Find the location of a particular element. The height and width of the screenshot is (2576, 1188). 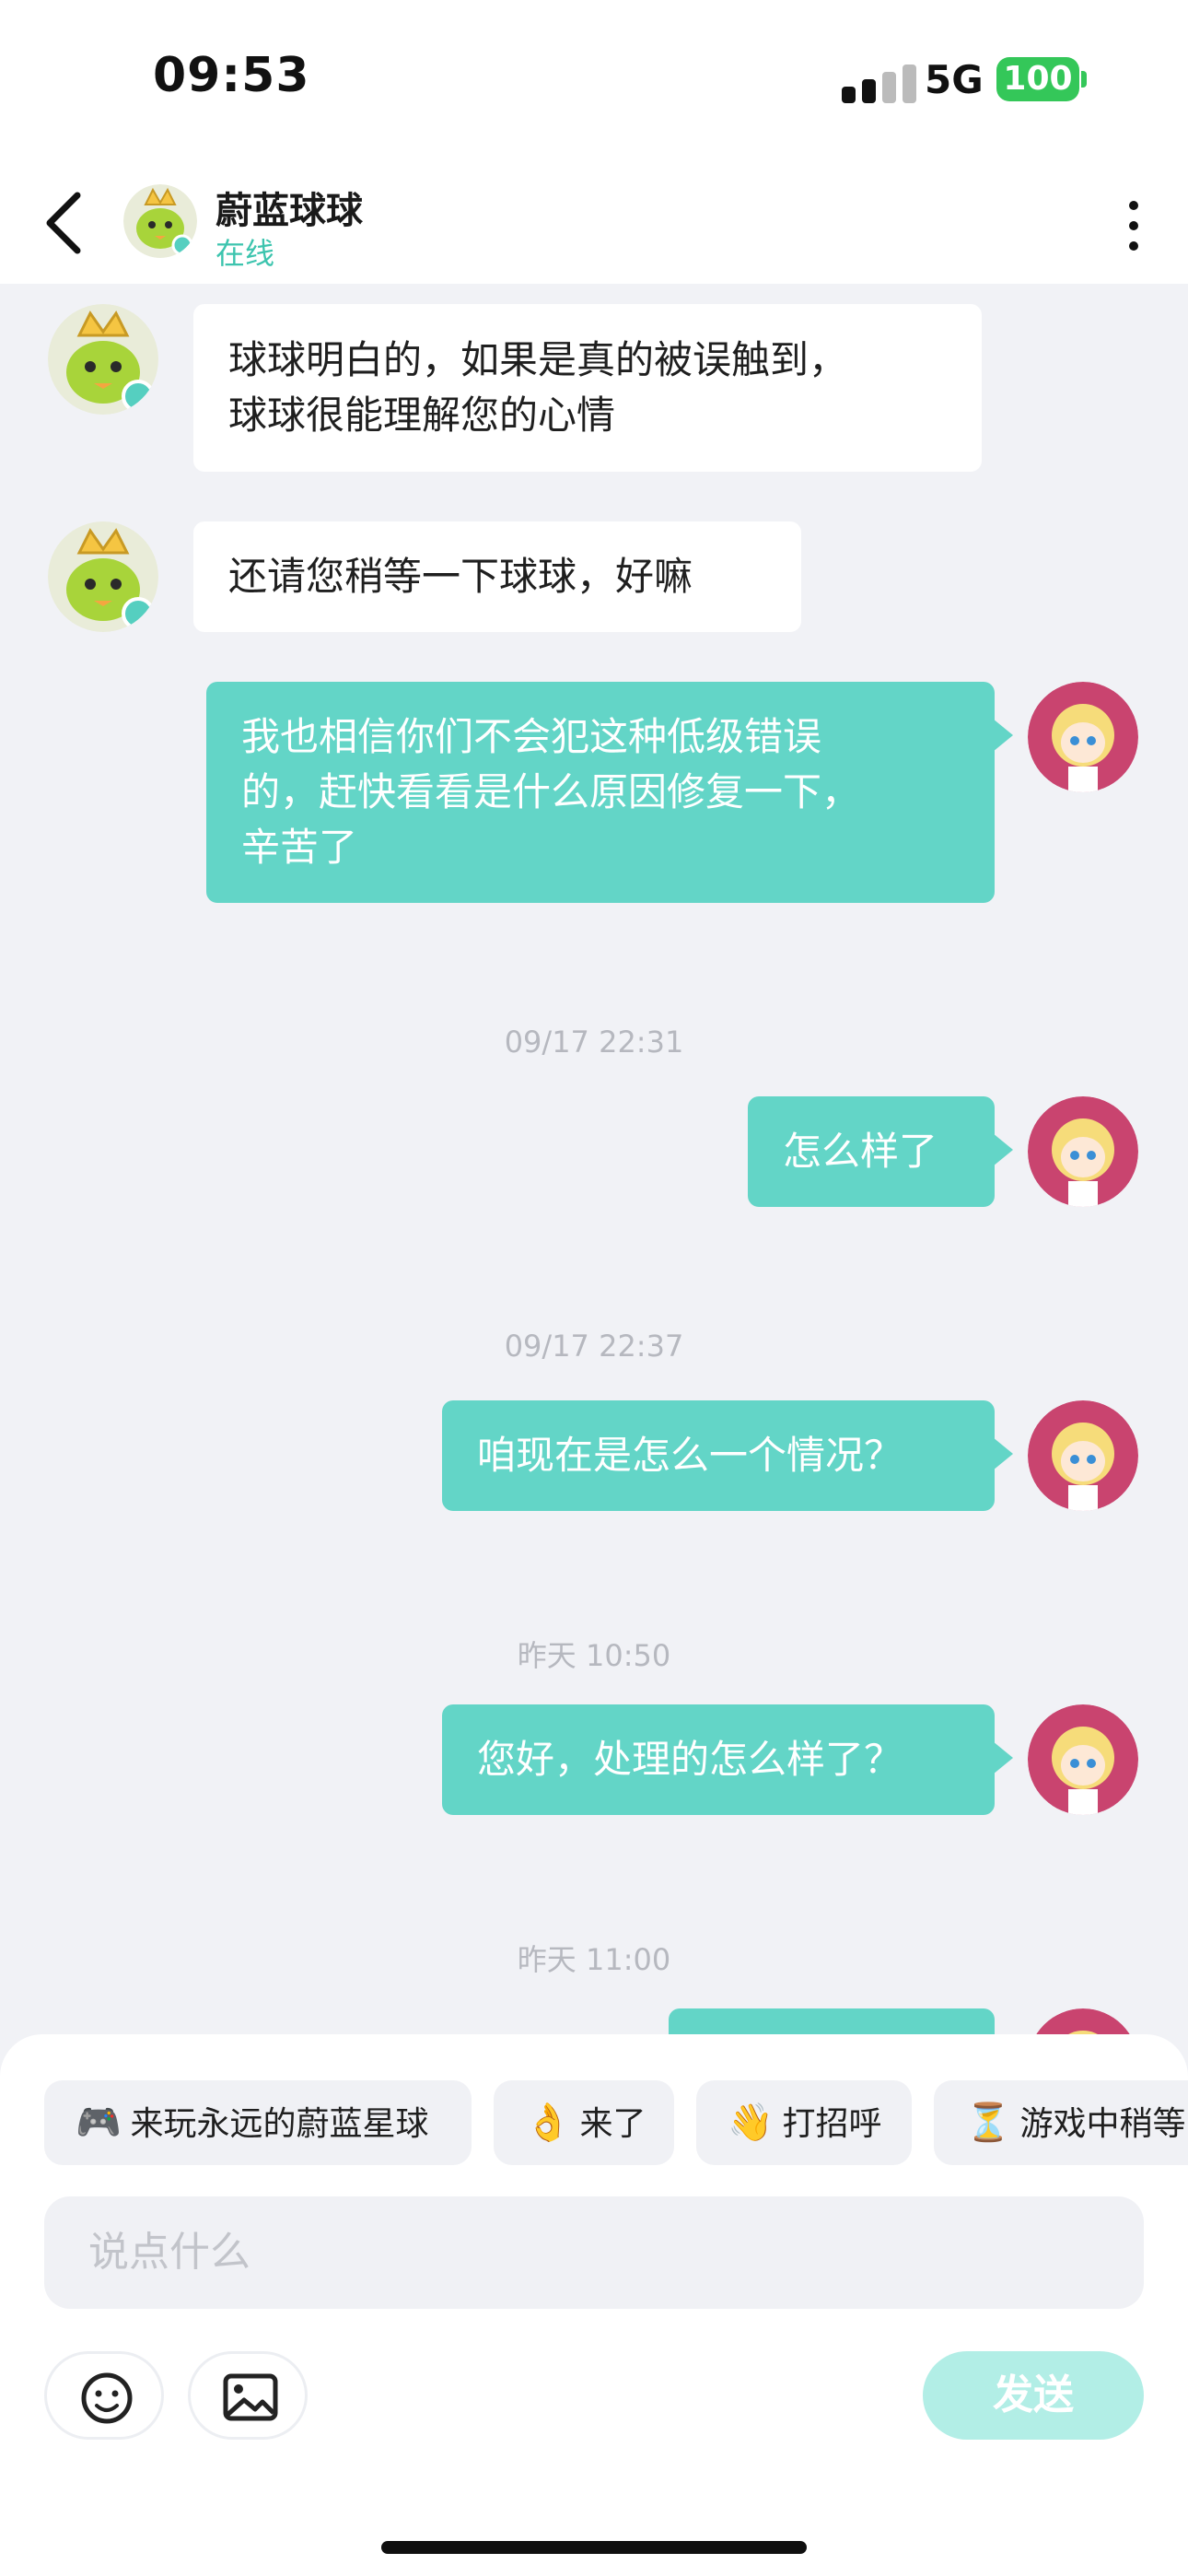

contact-name: 蔚蓝球球 is located at coordinates (289, 211).